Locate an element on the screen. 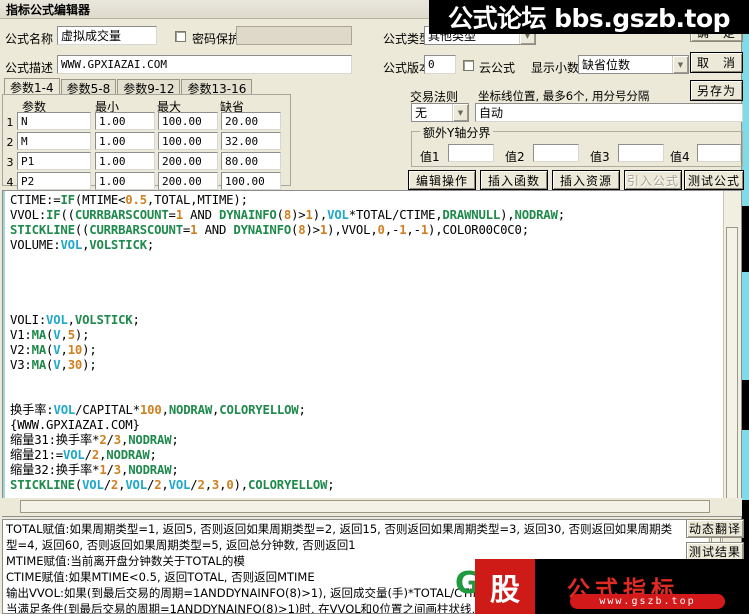  password-input is located at coordinates (294, 35).